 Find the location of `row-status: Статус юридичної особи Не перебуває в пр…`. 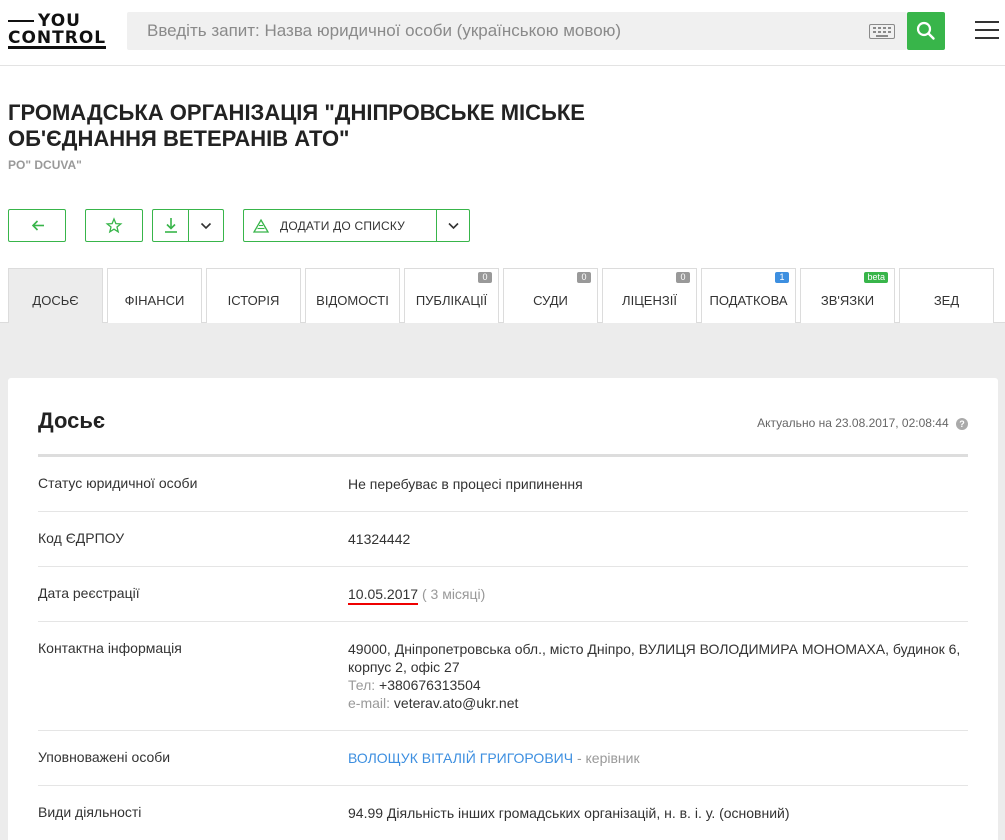

row-status: Статус юридичної особи Не перебуває в пр… is located at coordinates (503, 484).